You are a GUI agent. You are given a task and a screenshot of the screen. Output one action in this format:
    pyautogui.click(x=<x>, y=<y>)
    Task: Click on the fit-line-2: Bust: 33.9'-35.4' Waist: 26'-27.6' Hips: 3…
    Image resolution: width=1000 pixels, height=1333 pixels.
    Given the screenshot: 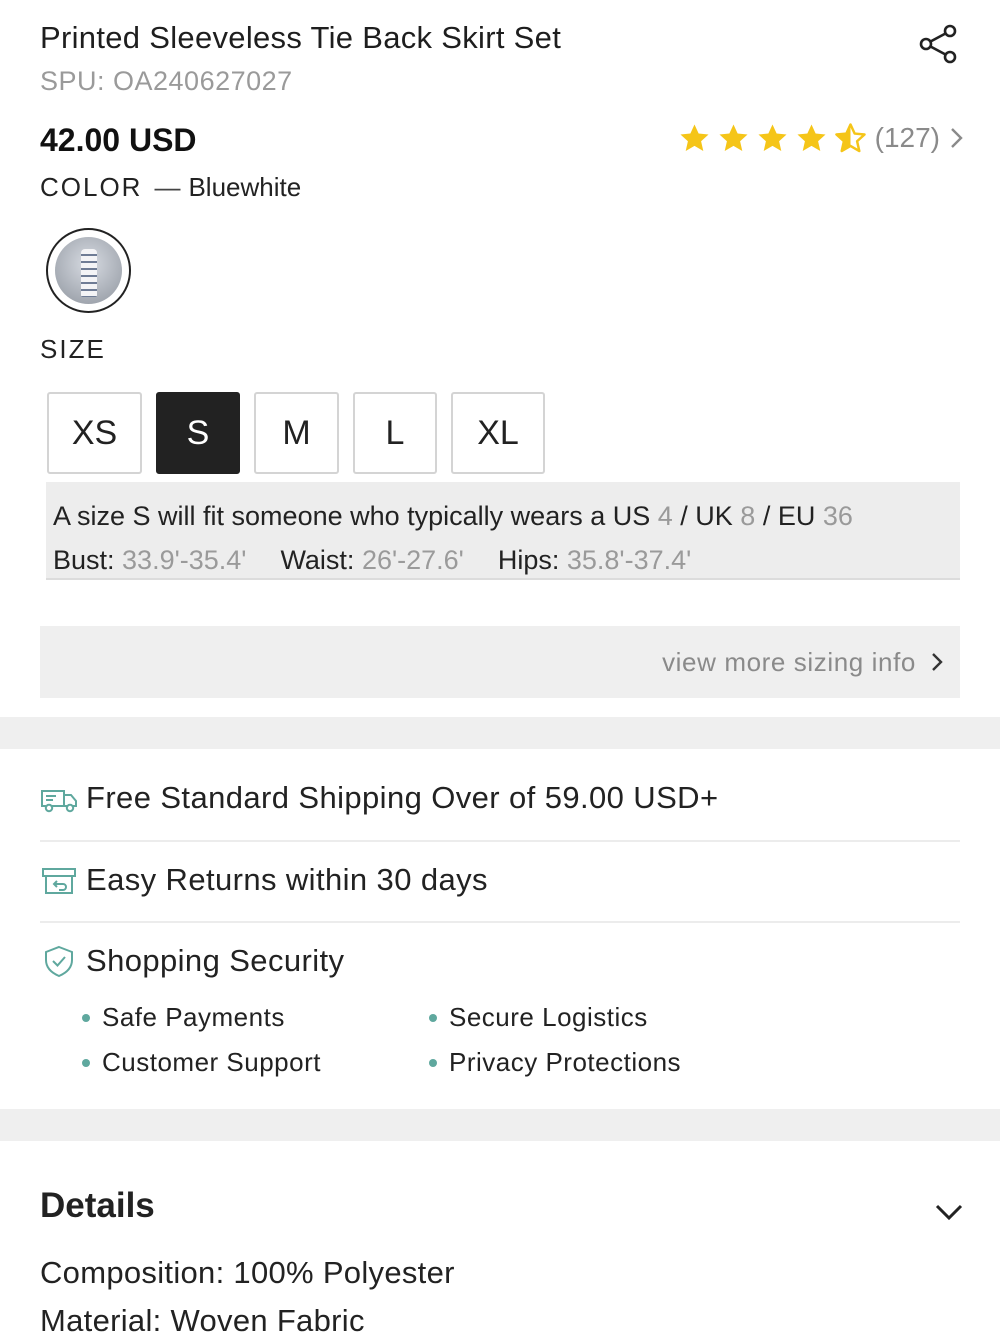 What is the action you would take?
    pyautogui.click(x=506, y=560)
    